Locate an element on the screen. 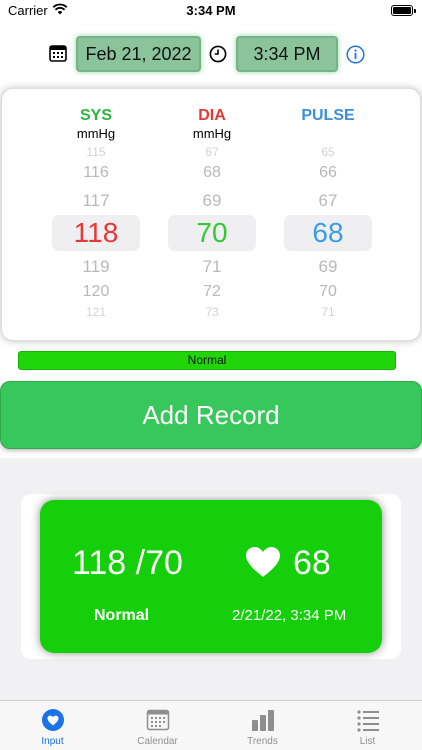  wheel-item: 116 is located at coordinates (96, 172).